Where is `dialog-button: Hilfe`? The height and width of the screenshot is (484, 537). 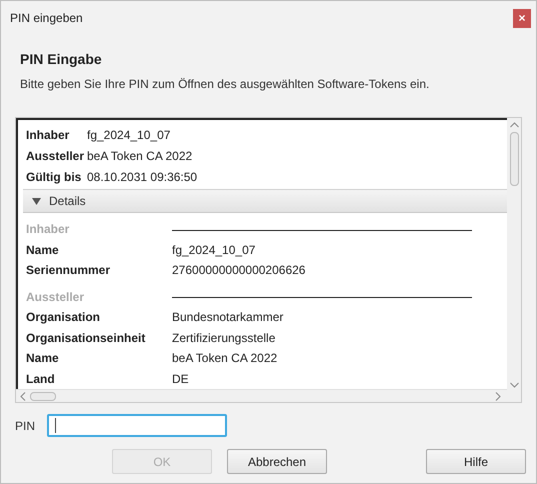 dialog-button: Hilfe is located at coordinates (476, 461).